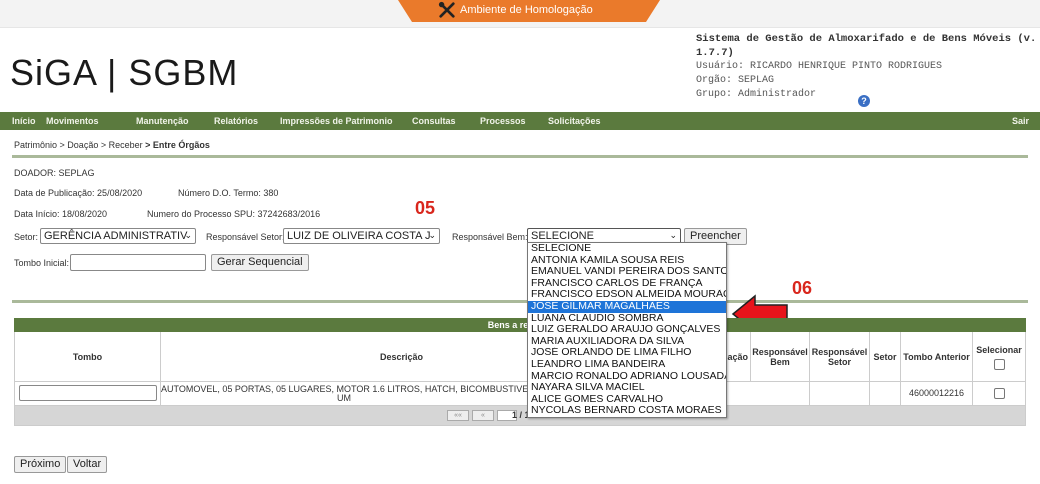  Describe the element at coordinates (627, 272) in the screenshot. I see `option: EMANUEL VANDI PEREIRA DOS SANTOS` at that location.